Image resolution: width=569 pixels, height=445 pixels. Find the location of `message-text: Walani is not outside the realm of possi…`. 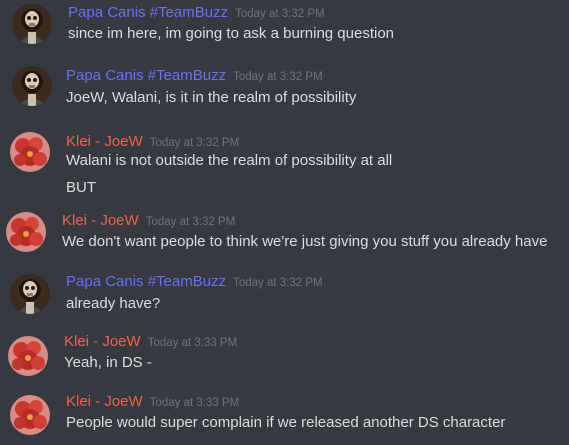

message-text: Walani is not outside the realm of possi… is located at coordinates (229, 160).